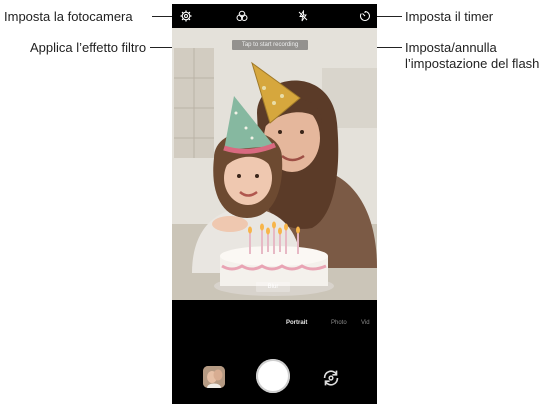  What do you see at coordinates (68, 16) in the screenshot?
I see `callout-settings-label: Imposta la fotocamera` at bounding box center [68, 16].